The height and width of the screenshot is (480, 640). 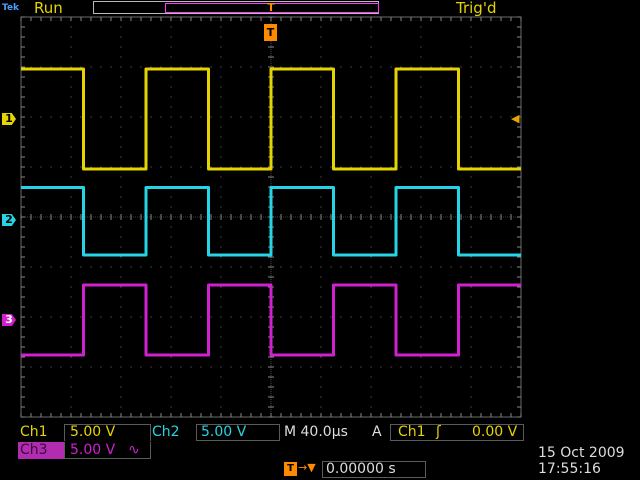 What do you see at coordinates (438, 432) in the screenshot?
I see `rising-edge-icon: ʃ` at bounding box center [438, 432].